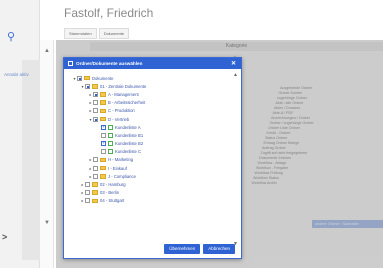 This screenshot has width=383, height=268. I want to click on expand-arrow-icon: >, so click(4, 237).